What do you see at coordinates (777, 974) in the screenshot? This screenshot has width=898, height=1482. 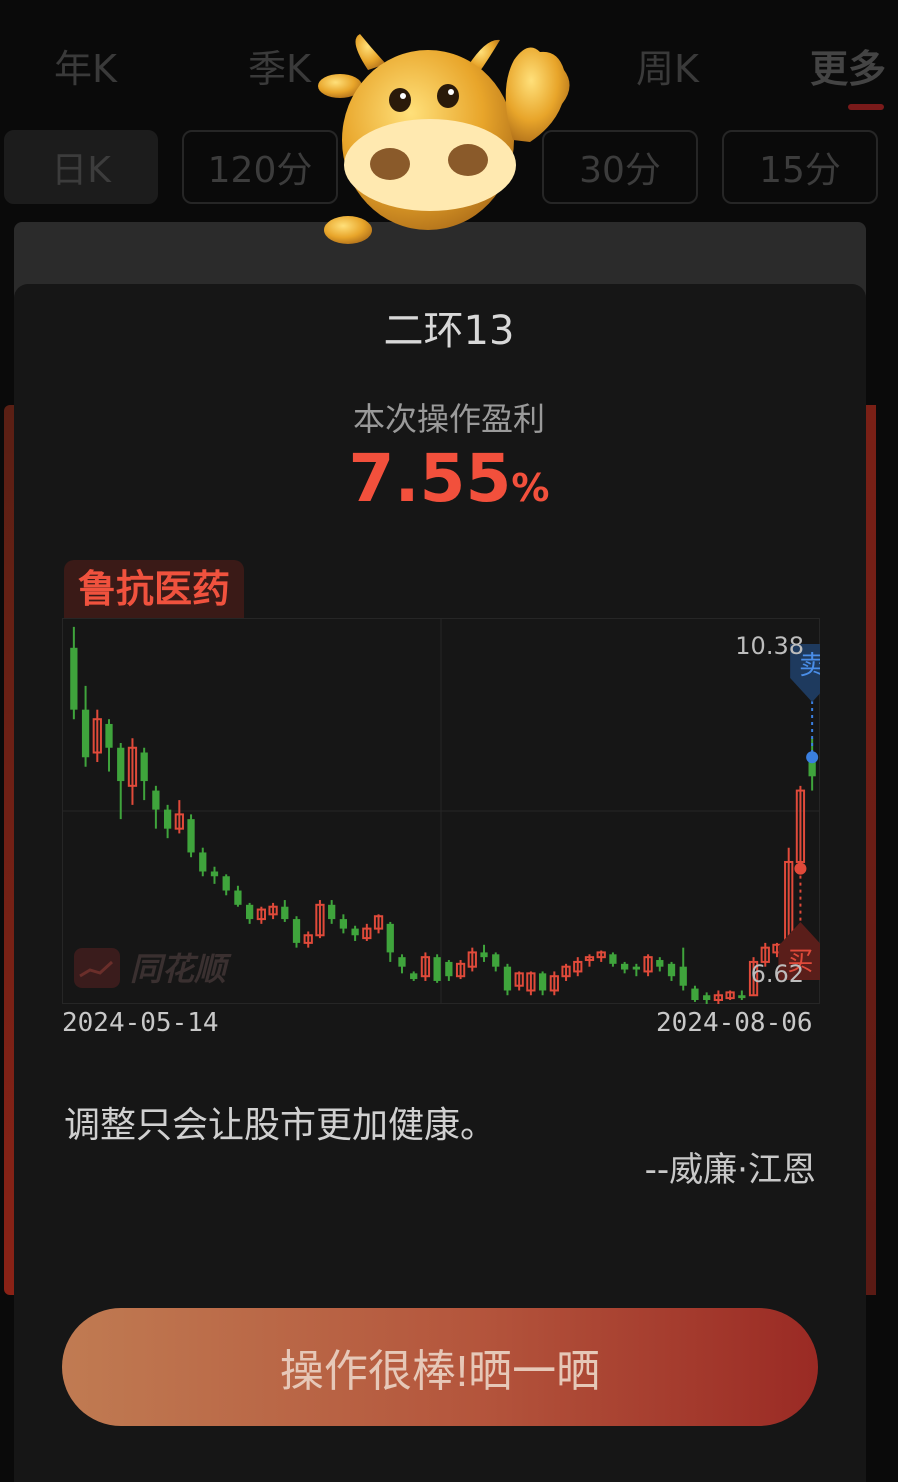 I see `y-min-label: 6.62` at bounding box center [777, 974].